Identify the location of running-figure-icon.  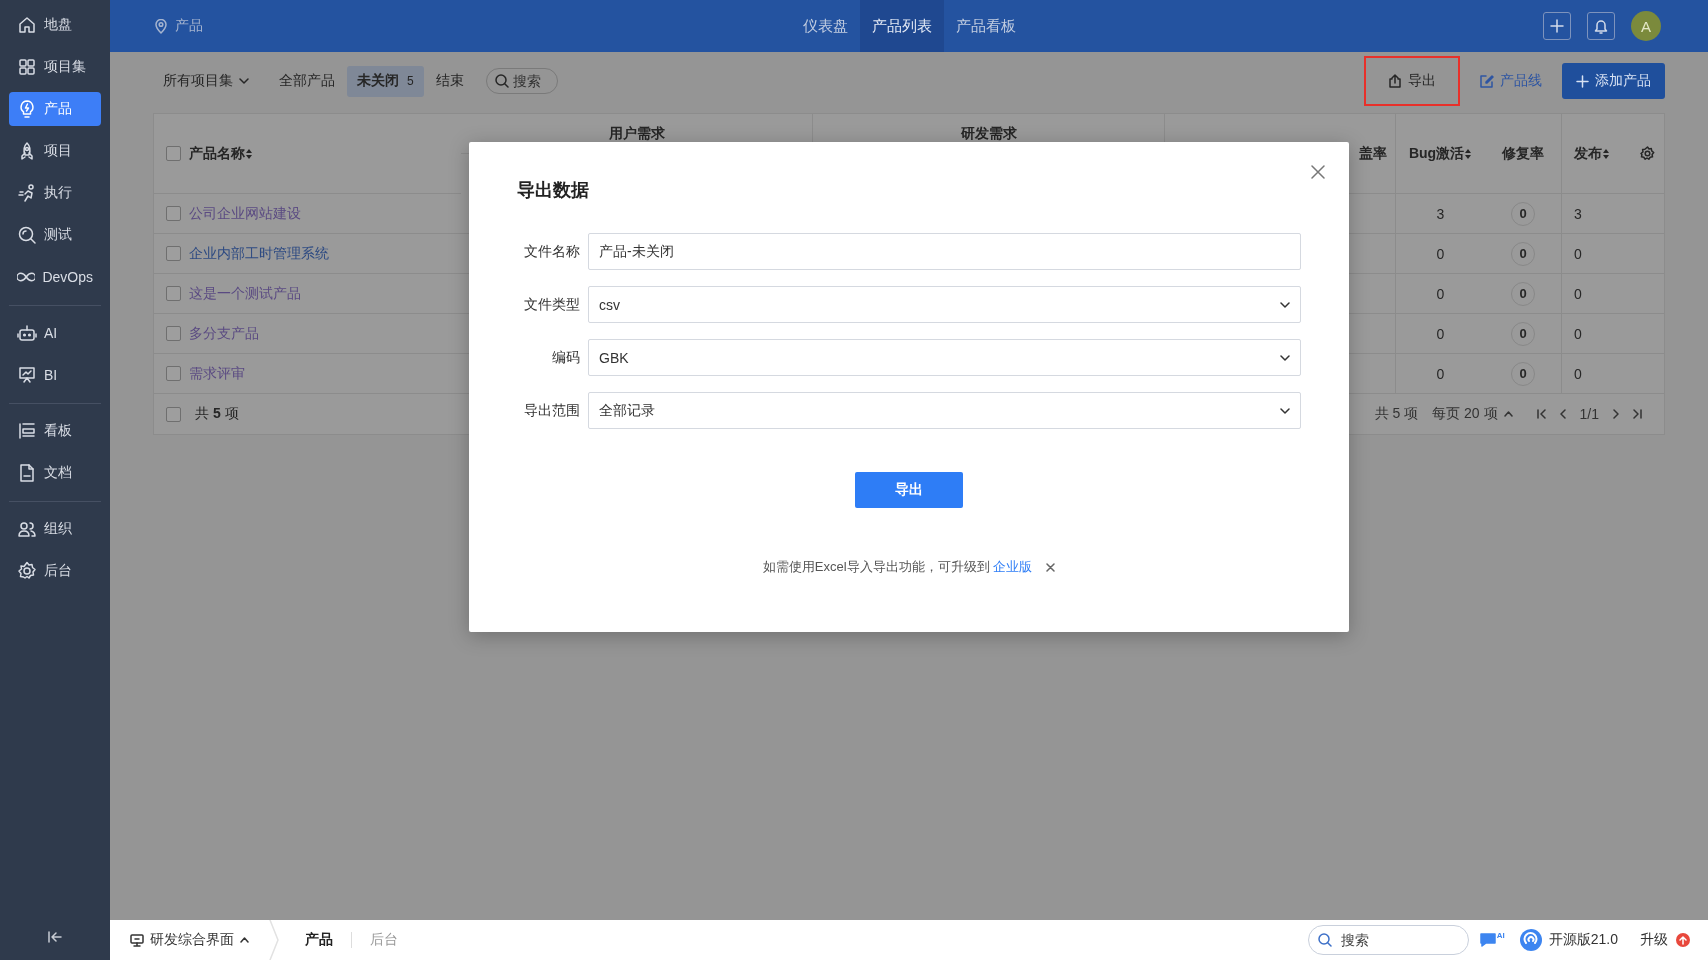
(27, 193).